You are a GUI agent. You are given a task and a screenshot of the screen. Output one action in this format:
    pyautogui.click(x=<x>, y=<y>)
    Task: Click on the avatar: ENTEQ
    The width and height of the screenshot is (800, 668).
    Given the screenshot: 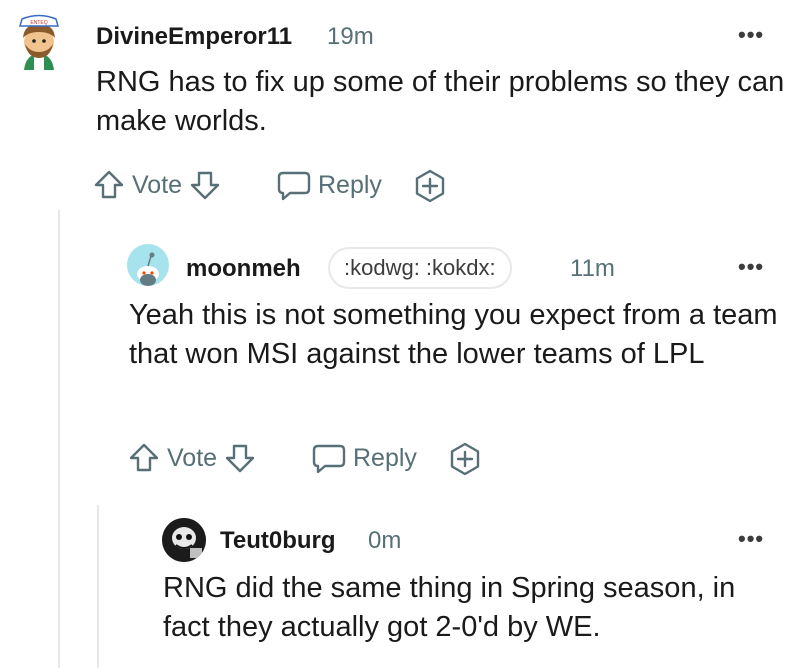 What is the action you would take?
    pyautogui.click(x=39, y=40)
    